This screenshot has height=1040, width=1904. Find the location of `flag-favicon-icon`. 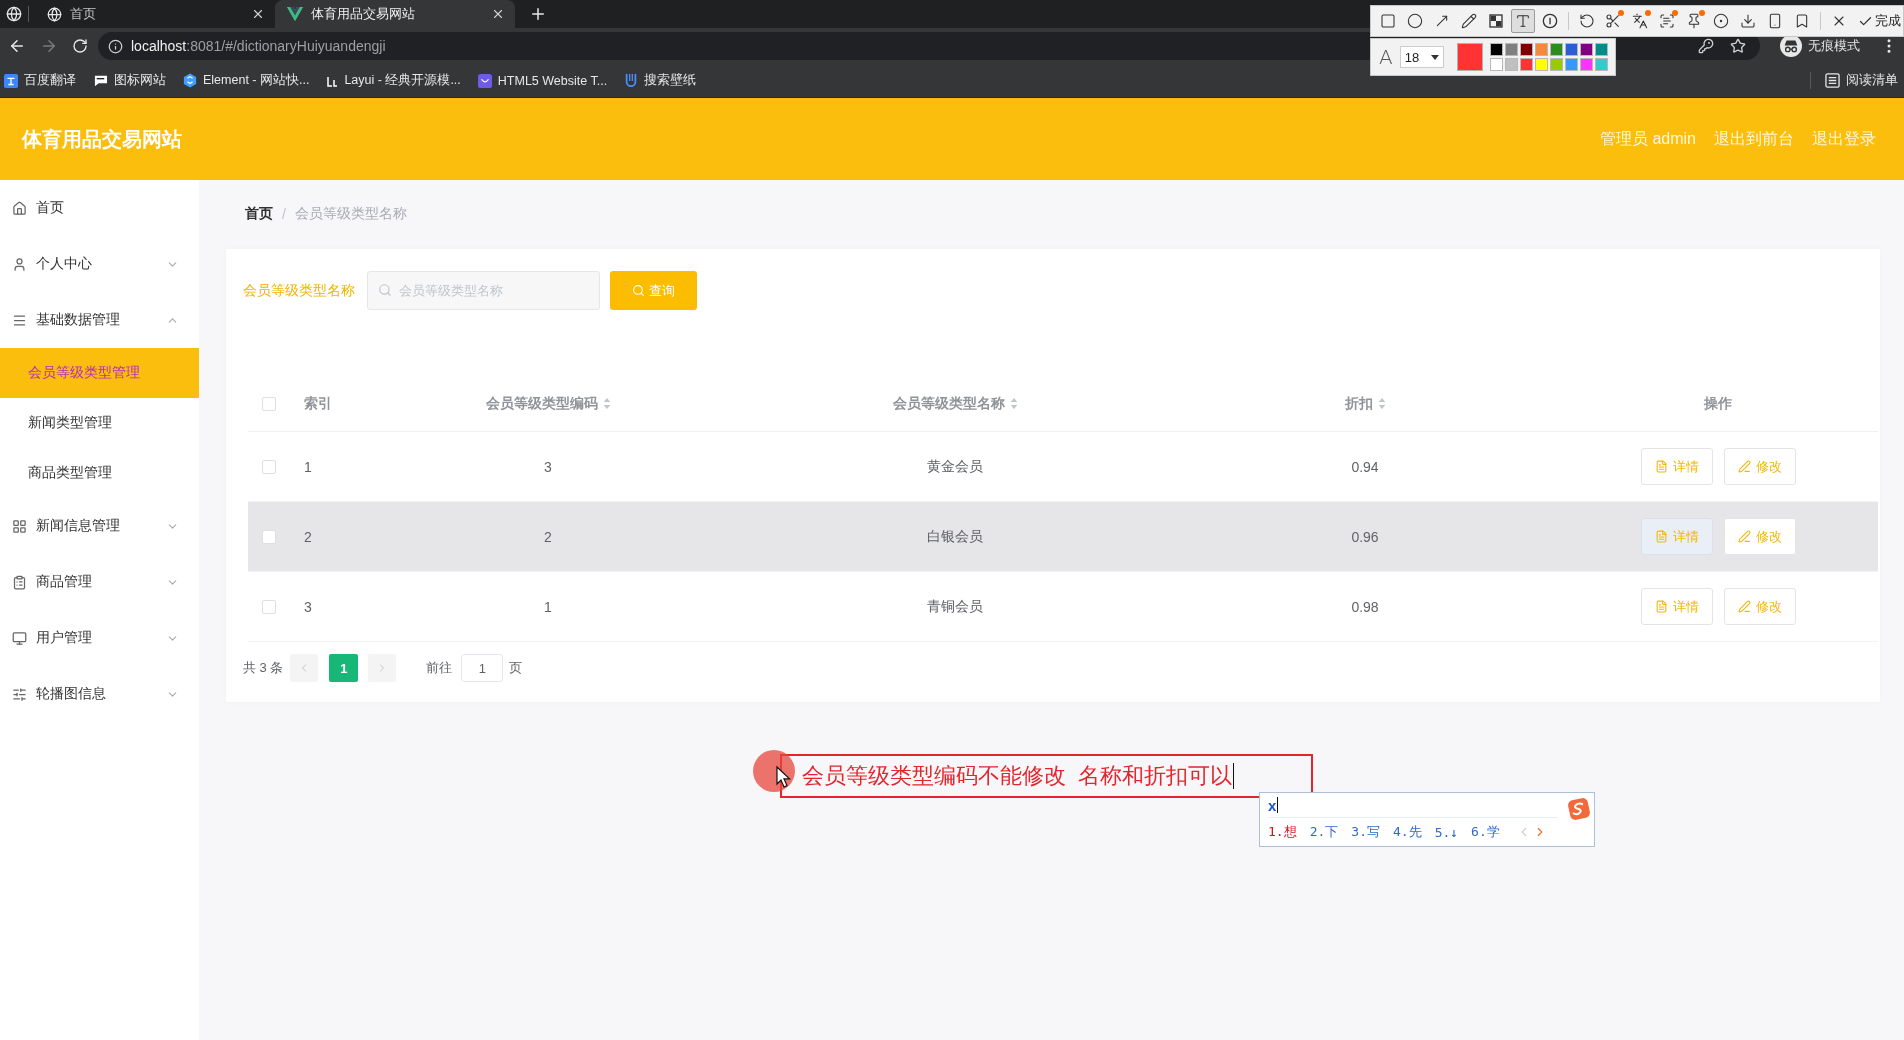

flag-favicon-icon is located at coordinates (100, 80).